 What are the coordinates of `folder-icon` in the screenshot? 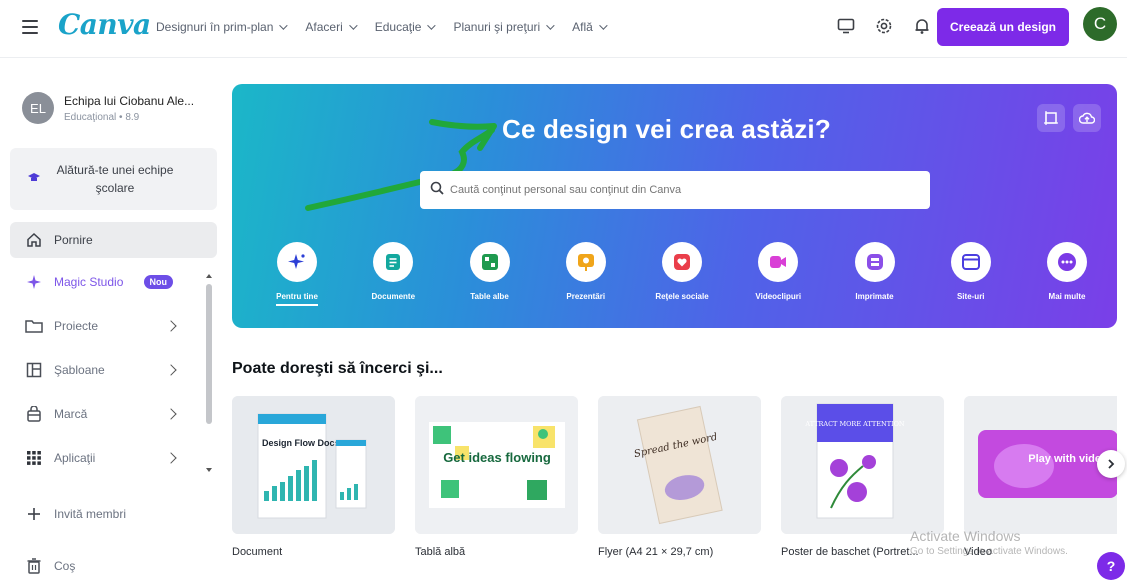 It's located at (34, 326).